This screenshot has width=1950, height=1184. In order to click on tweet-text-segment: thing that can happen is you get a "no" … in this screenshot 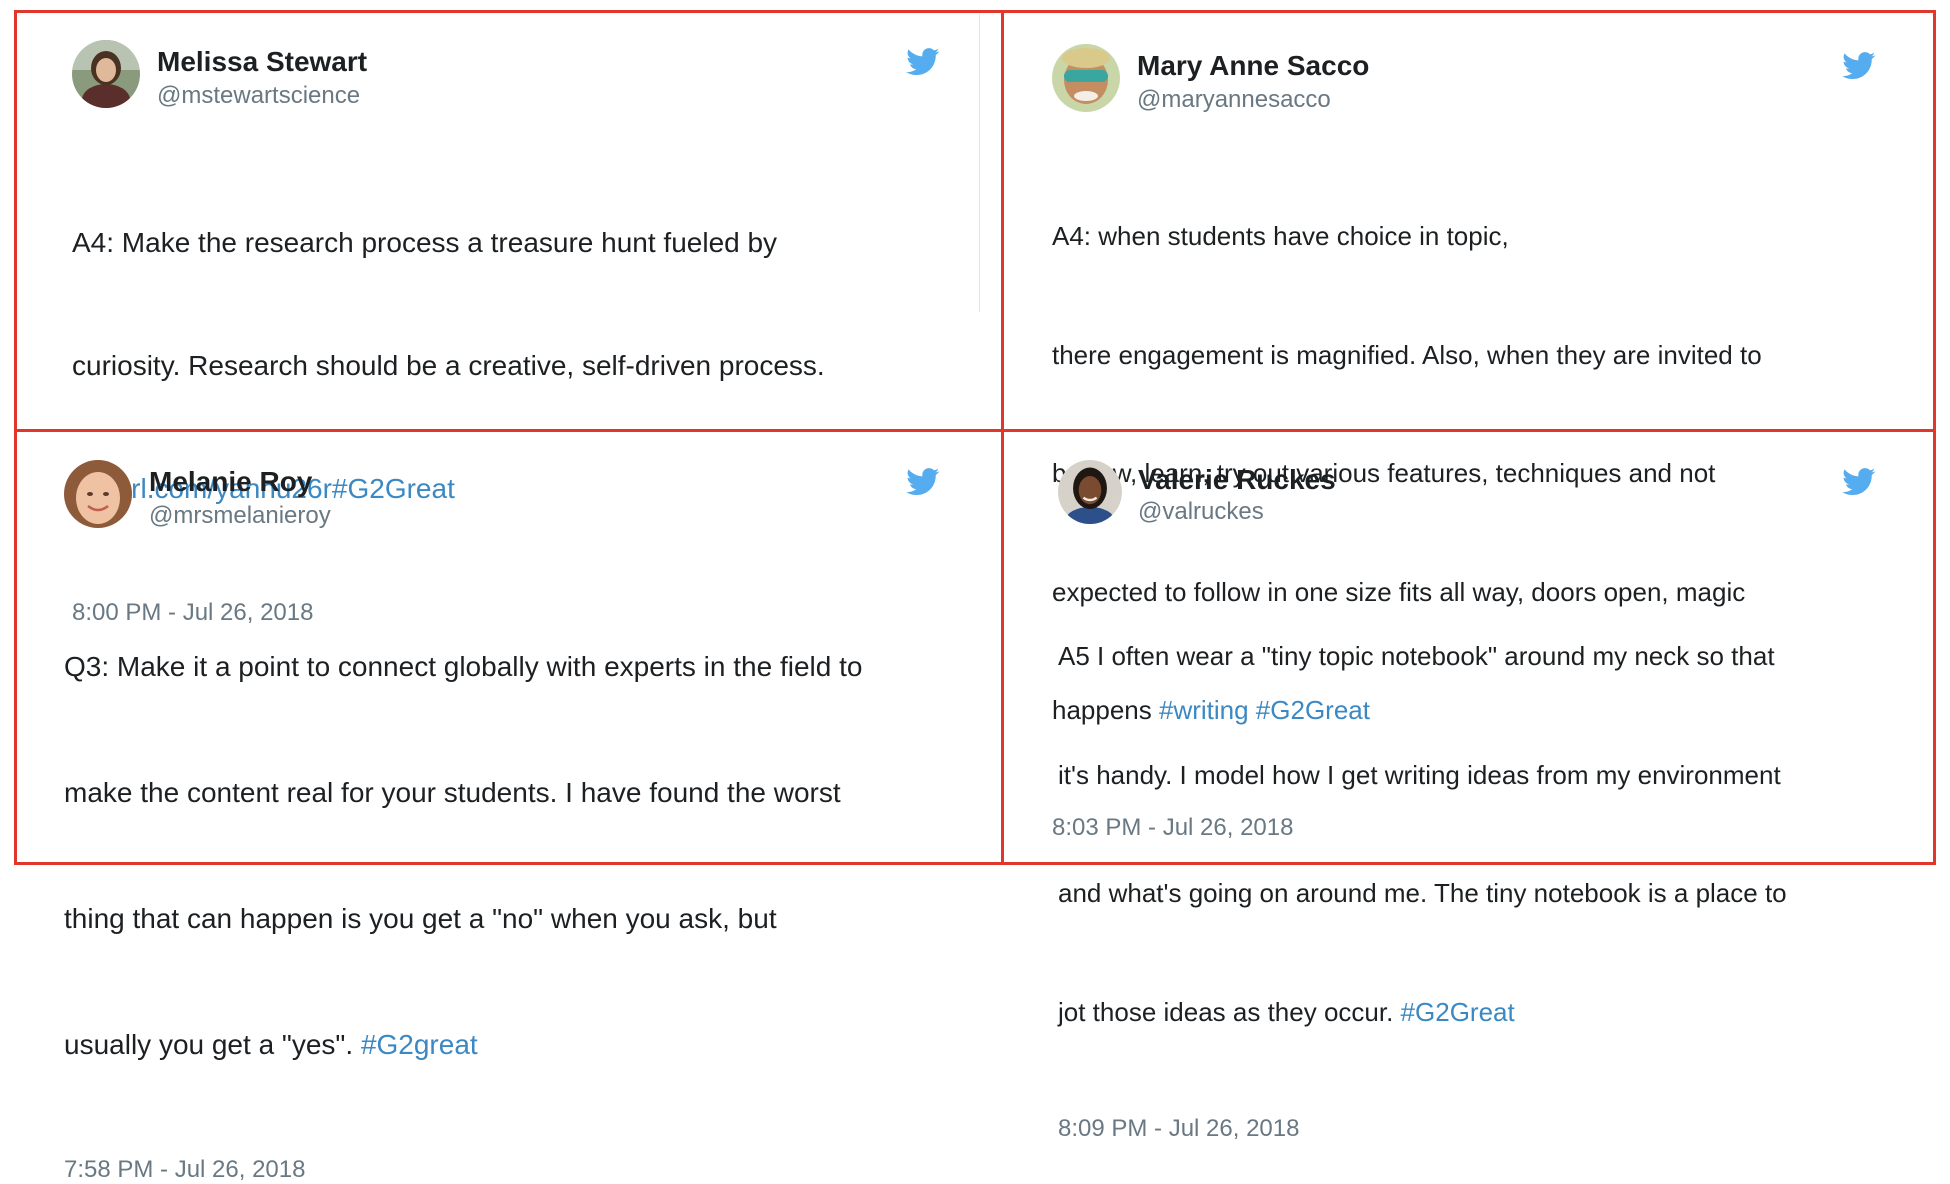, I will do `click(420, 918)`.